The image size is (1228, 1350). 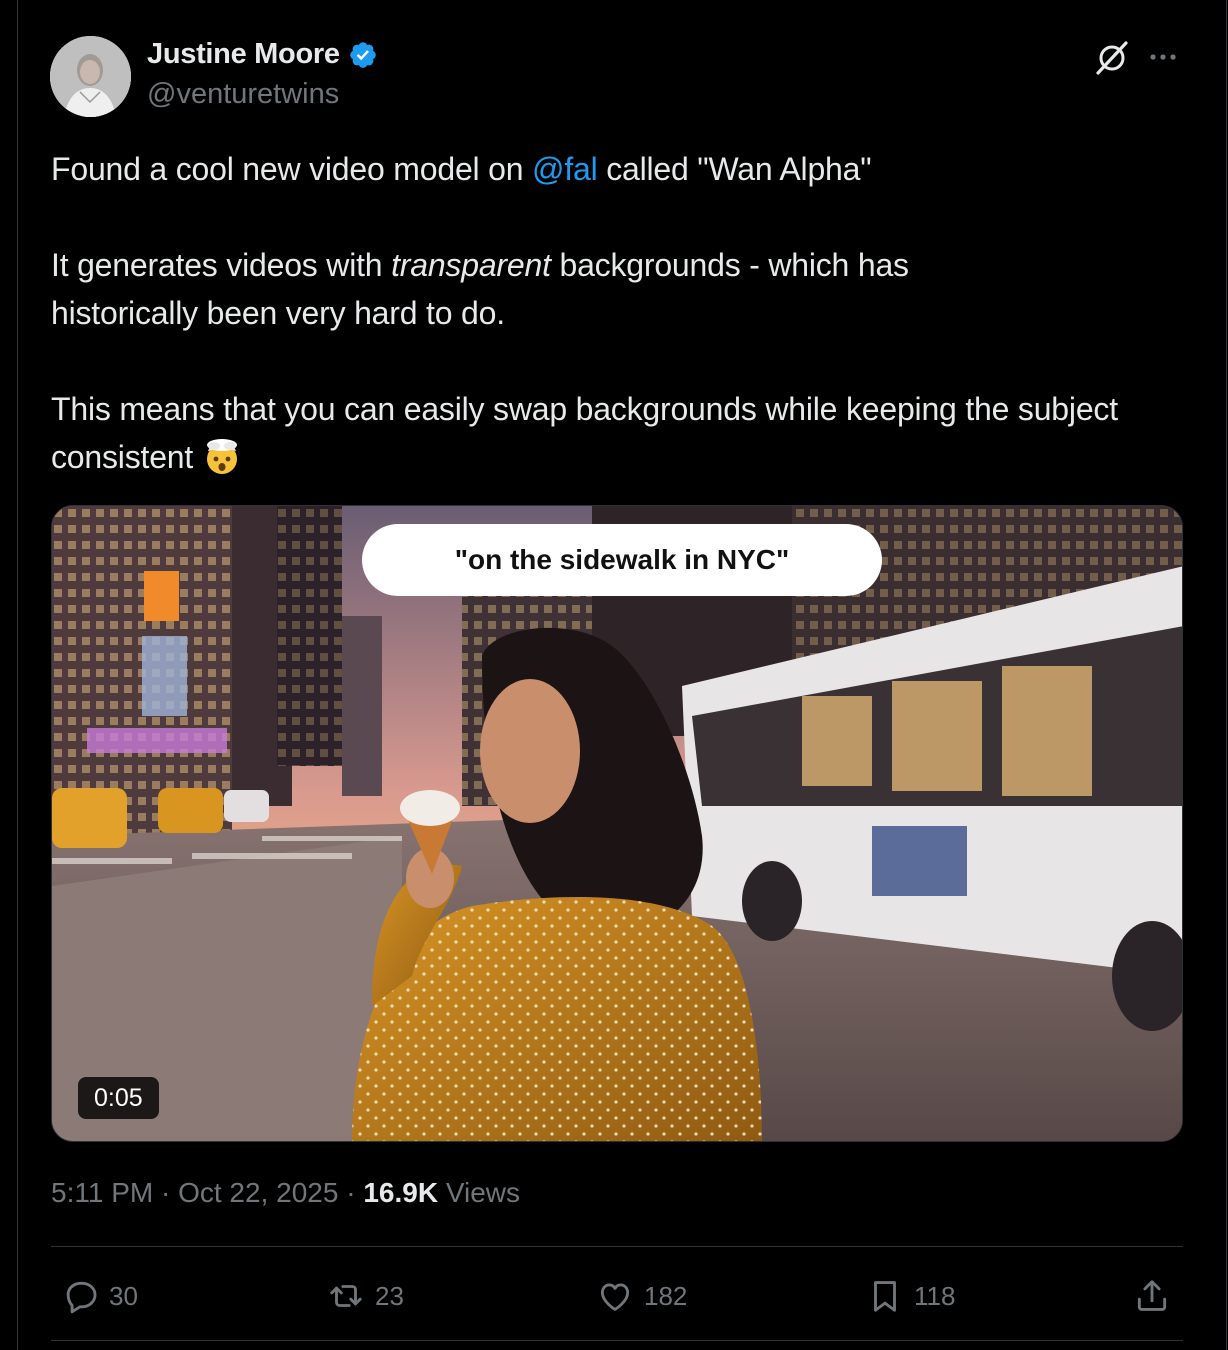 I want to click on repost-button: 23, so click(x=365, y=1296).